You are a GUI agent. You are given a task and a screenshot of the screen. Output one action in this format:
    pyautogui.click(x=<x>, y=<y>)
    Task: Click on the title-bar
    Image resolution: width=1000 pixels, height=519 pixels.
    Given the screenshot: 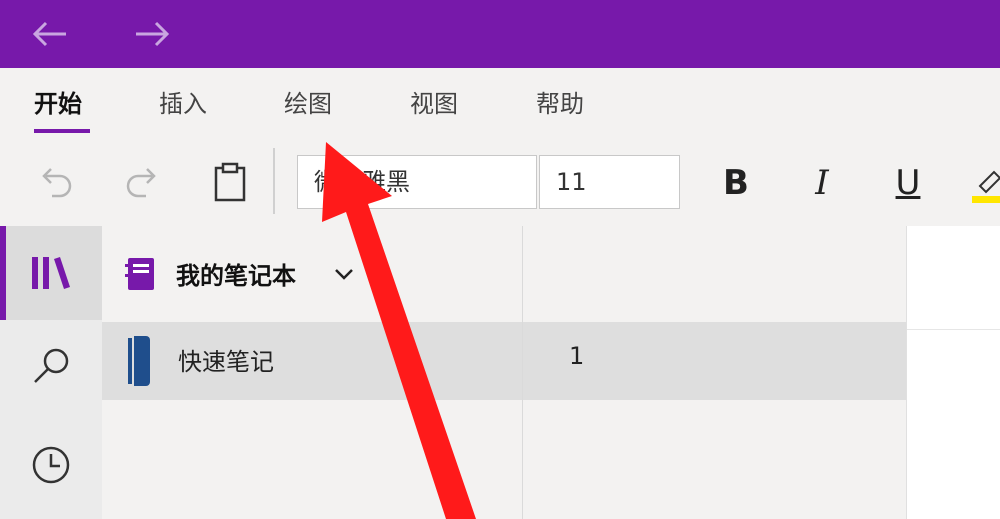 What is the action you would take?
    pyautogui.click(x=500, y=34)
    